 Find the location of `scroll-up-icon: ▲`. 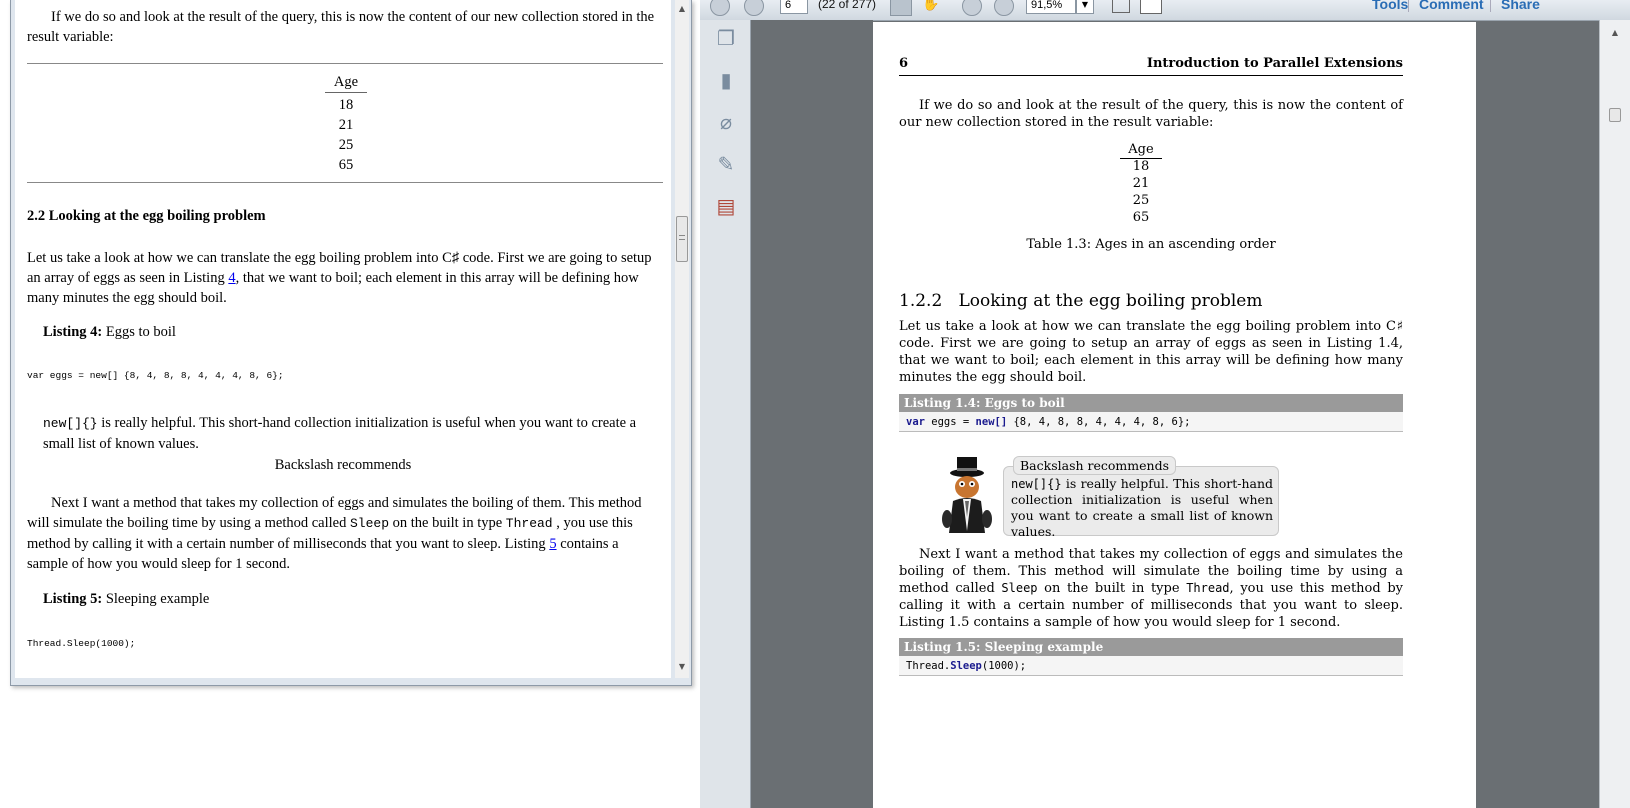

scroll-up-icon: ▲ is located at coordinates (682, 9).